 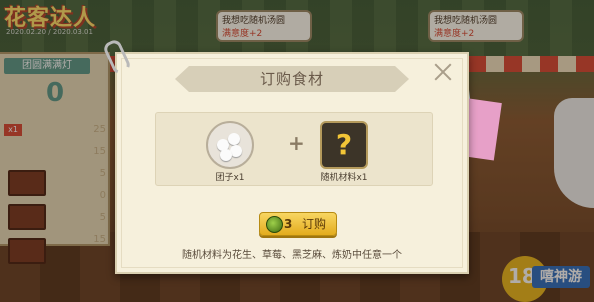 I want to click on random-ingredient-hint: 随机材料为花生、草莓、黑芝麻、炼奶中任意一个, so click(x=292, y=255).